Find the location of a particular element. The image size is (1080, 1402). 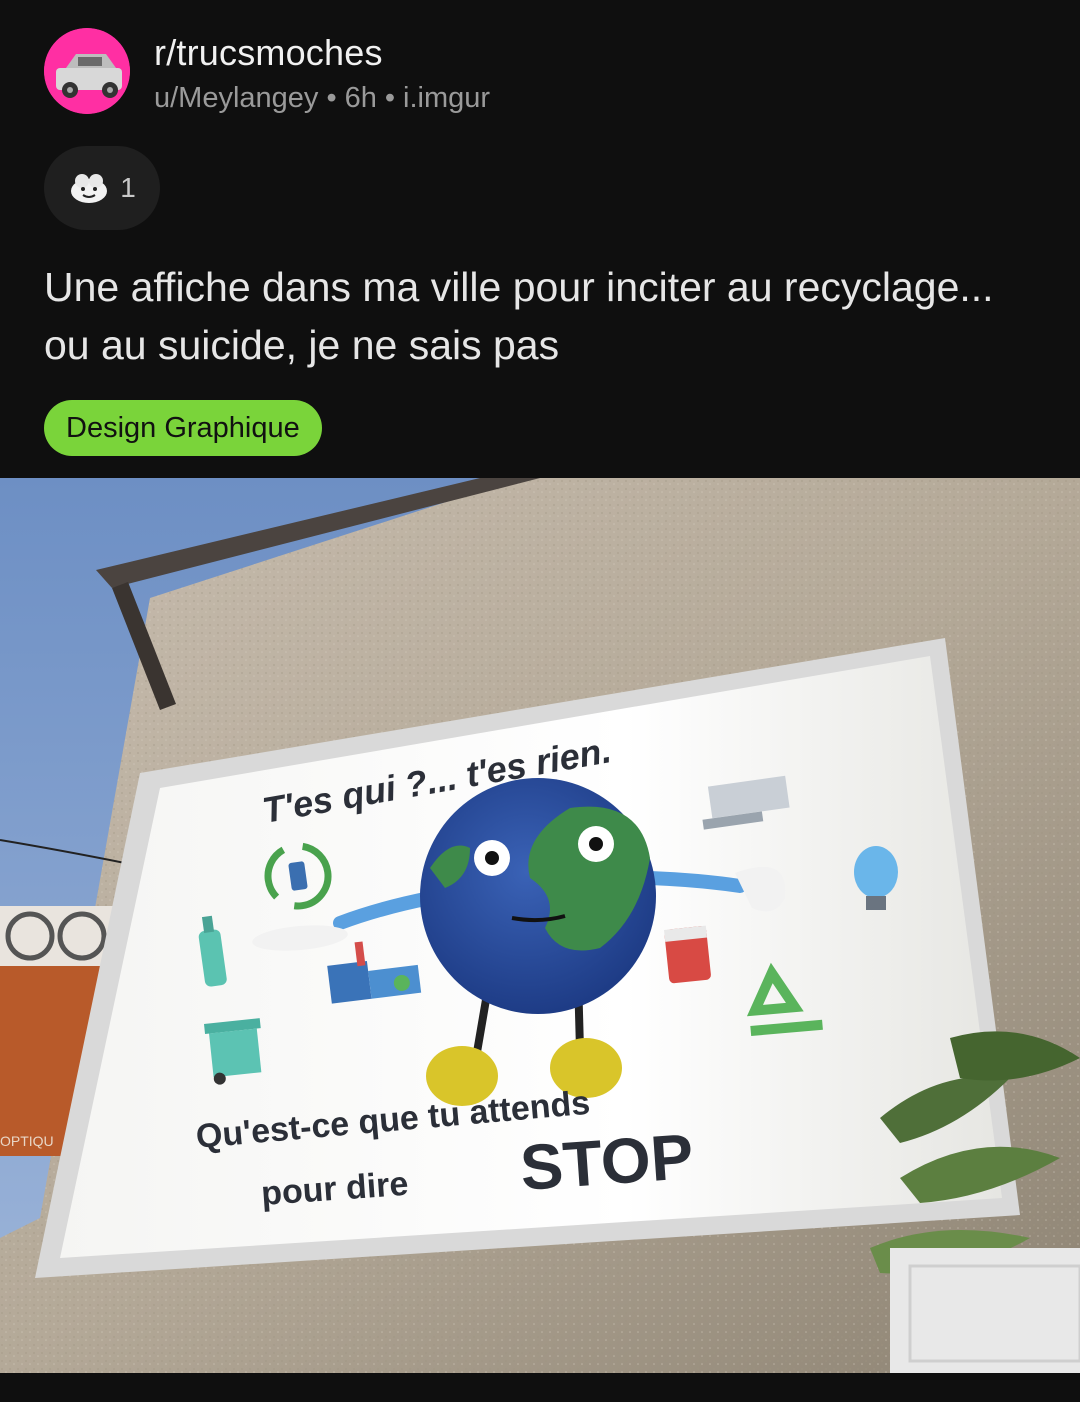

award-button: 1 is located at coordinates (102, 188).